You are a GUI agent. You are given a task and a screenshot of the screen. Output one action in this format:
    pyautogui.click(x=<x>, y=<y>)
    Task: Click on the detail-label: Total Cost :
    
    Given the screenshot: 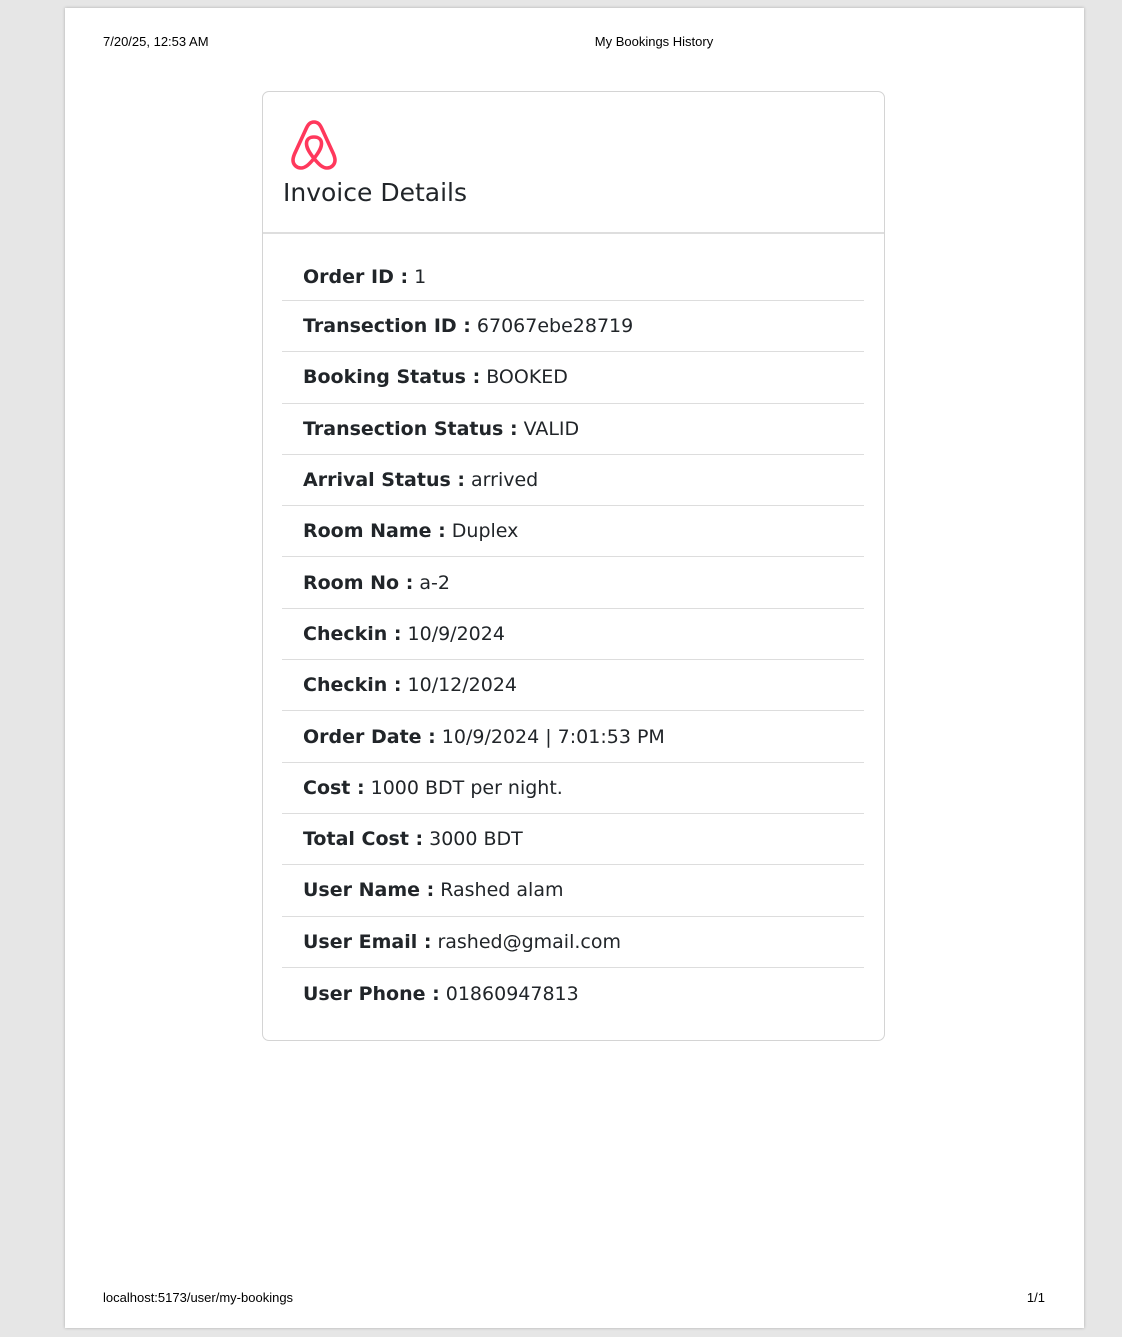 What is the action you would take?
    pyautogui.click(x=363, y=839)
    